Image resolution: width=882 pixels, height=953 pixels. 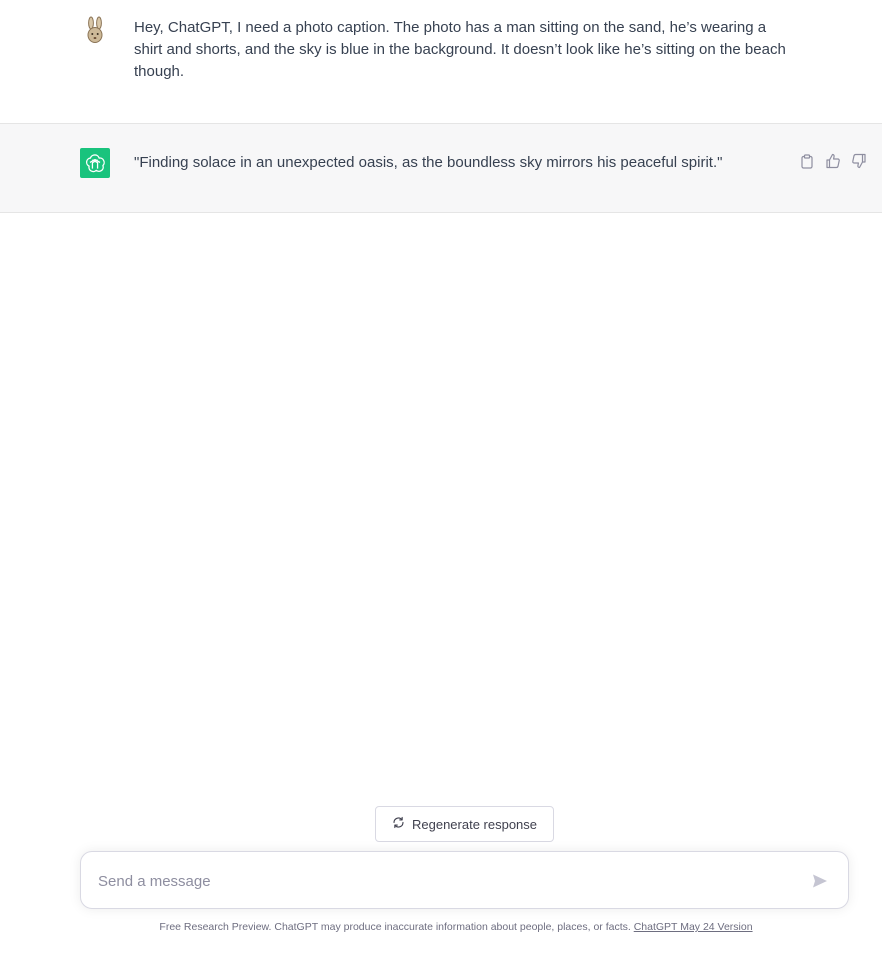 I want to click on thumbs-up-icon, so click(x=833, y=161).